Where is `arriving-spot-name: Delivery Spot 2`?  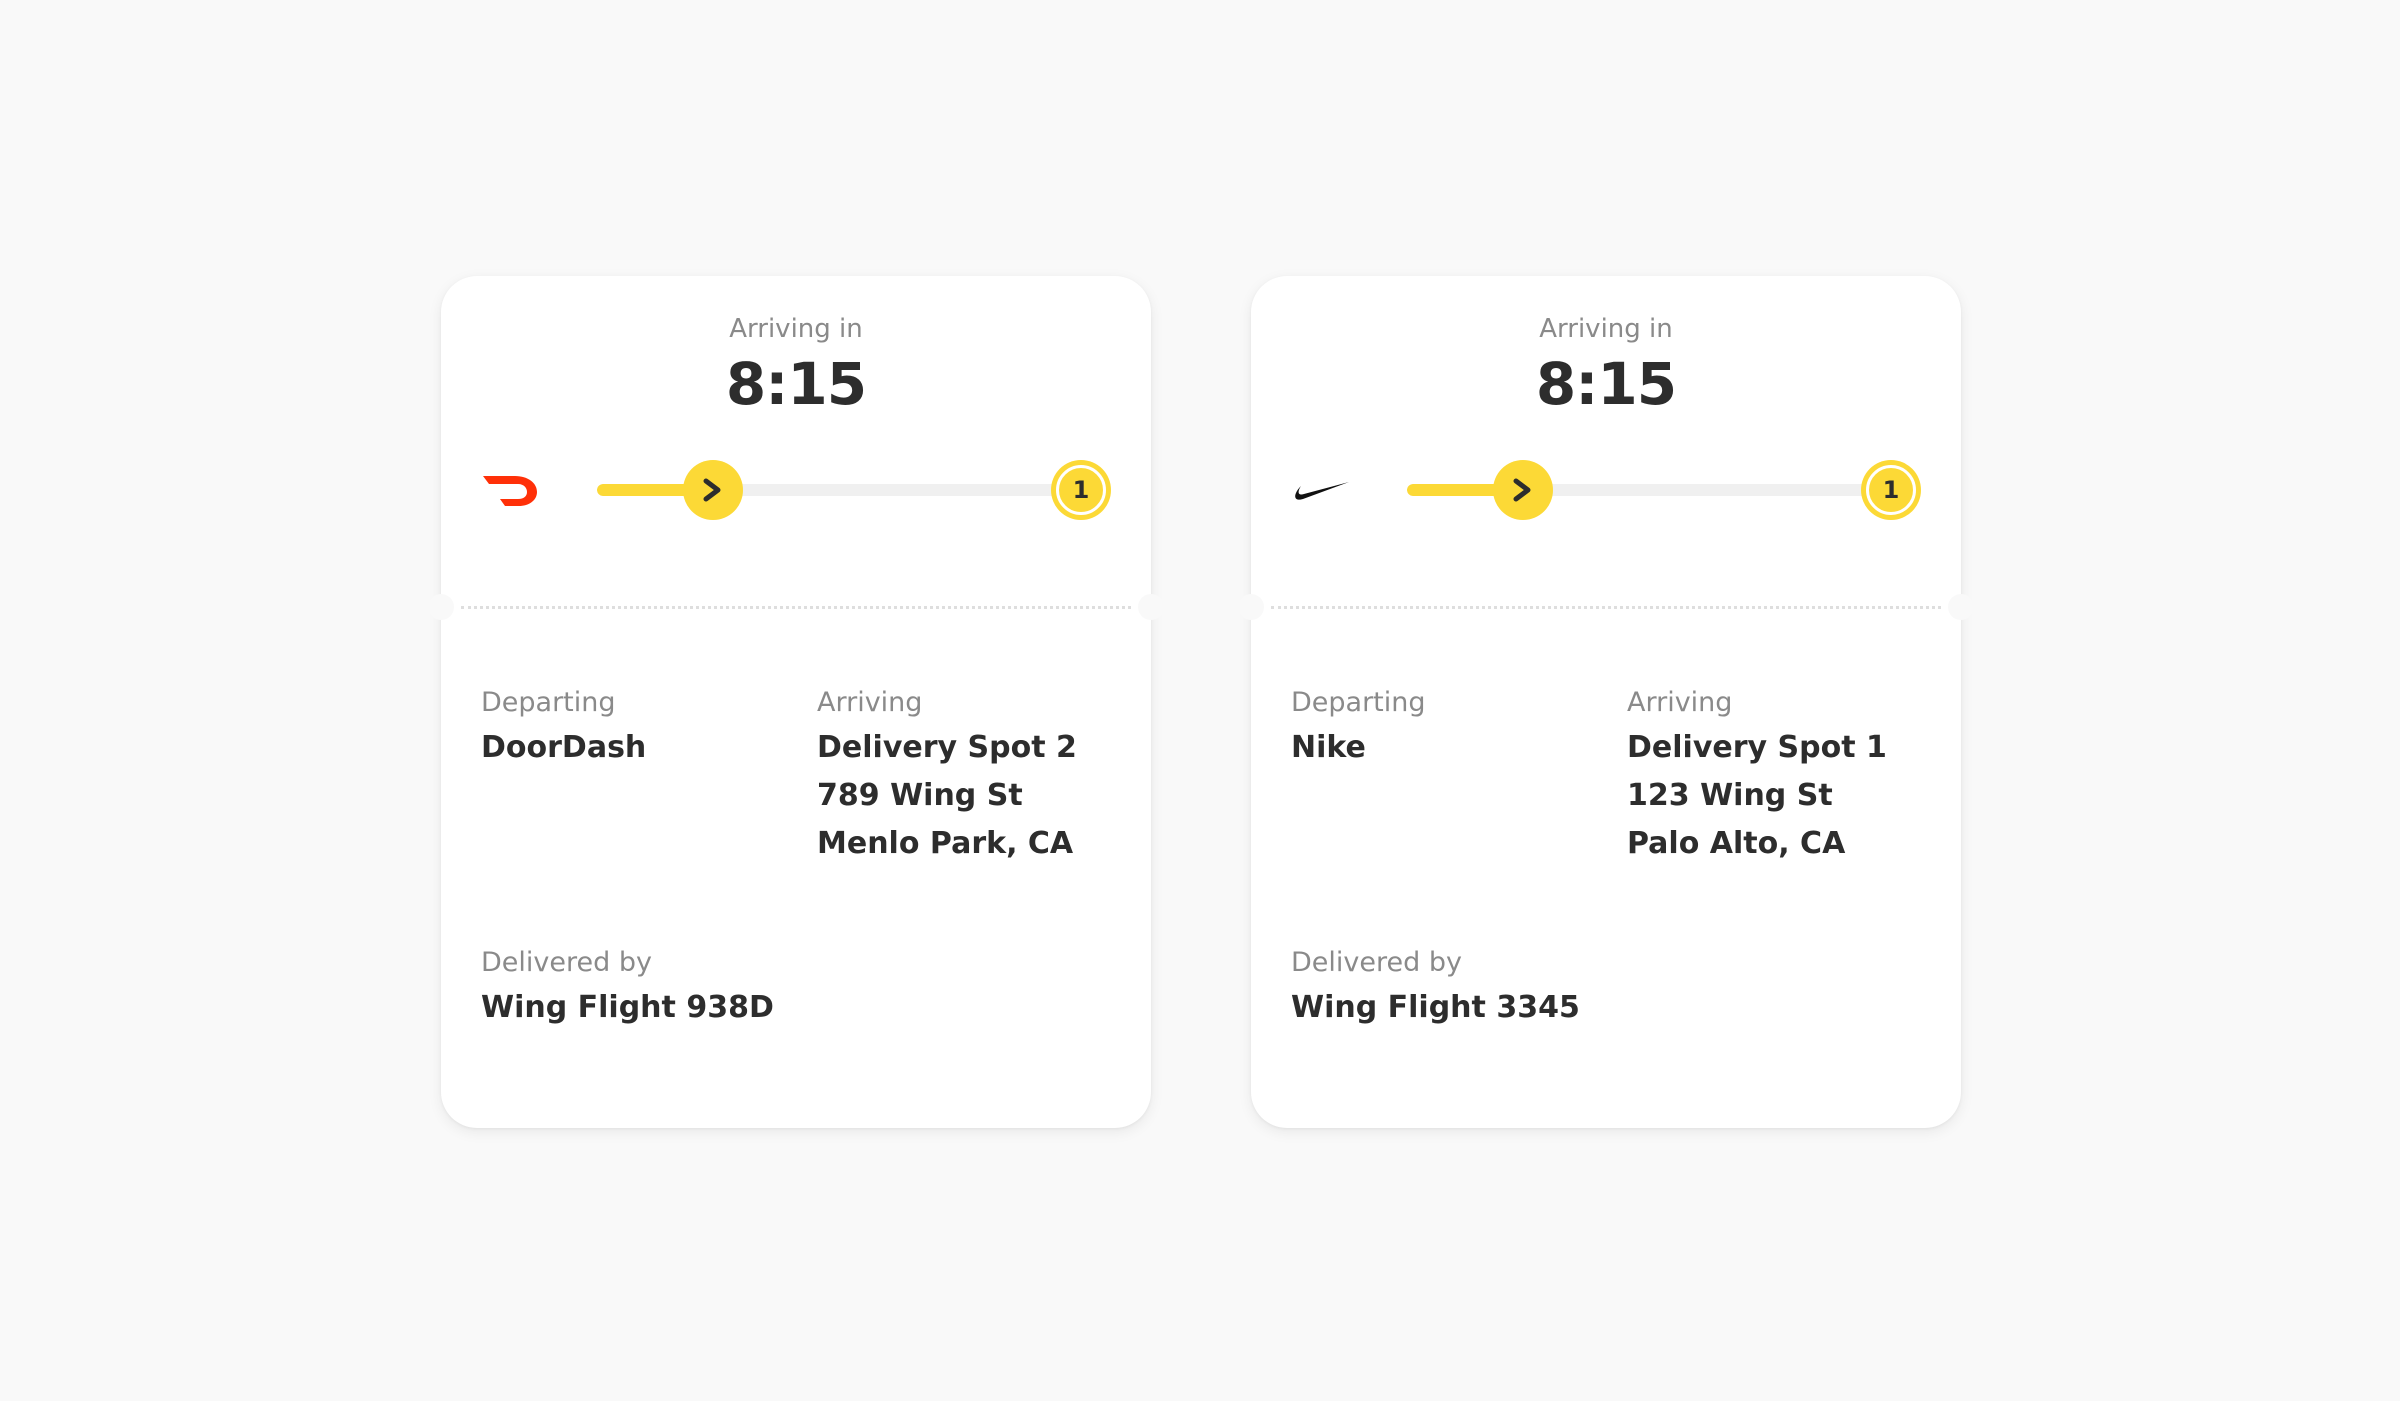 arriving-spot-name: Delivery Spot 2 is located at coordinates (947, 747).